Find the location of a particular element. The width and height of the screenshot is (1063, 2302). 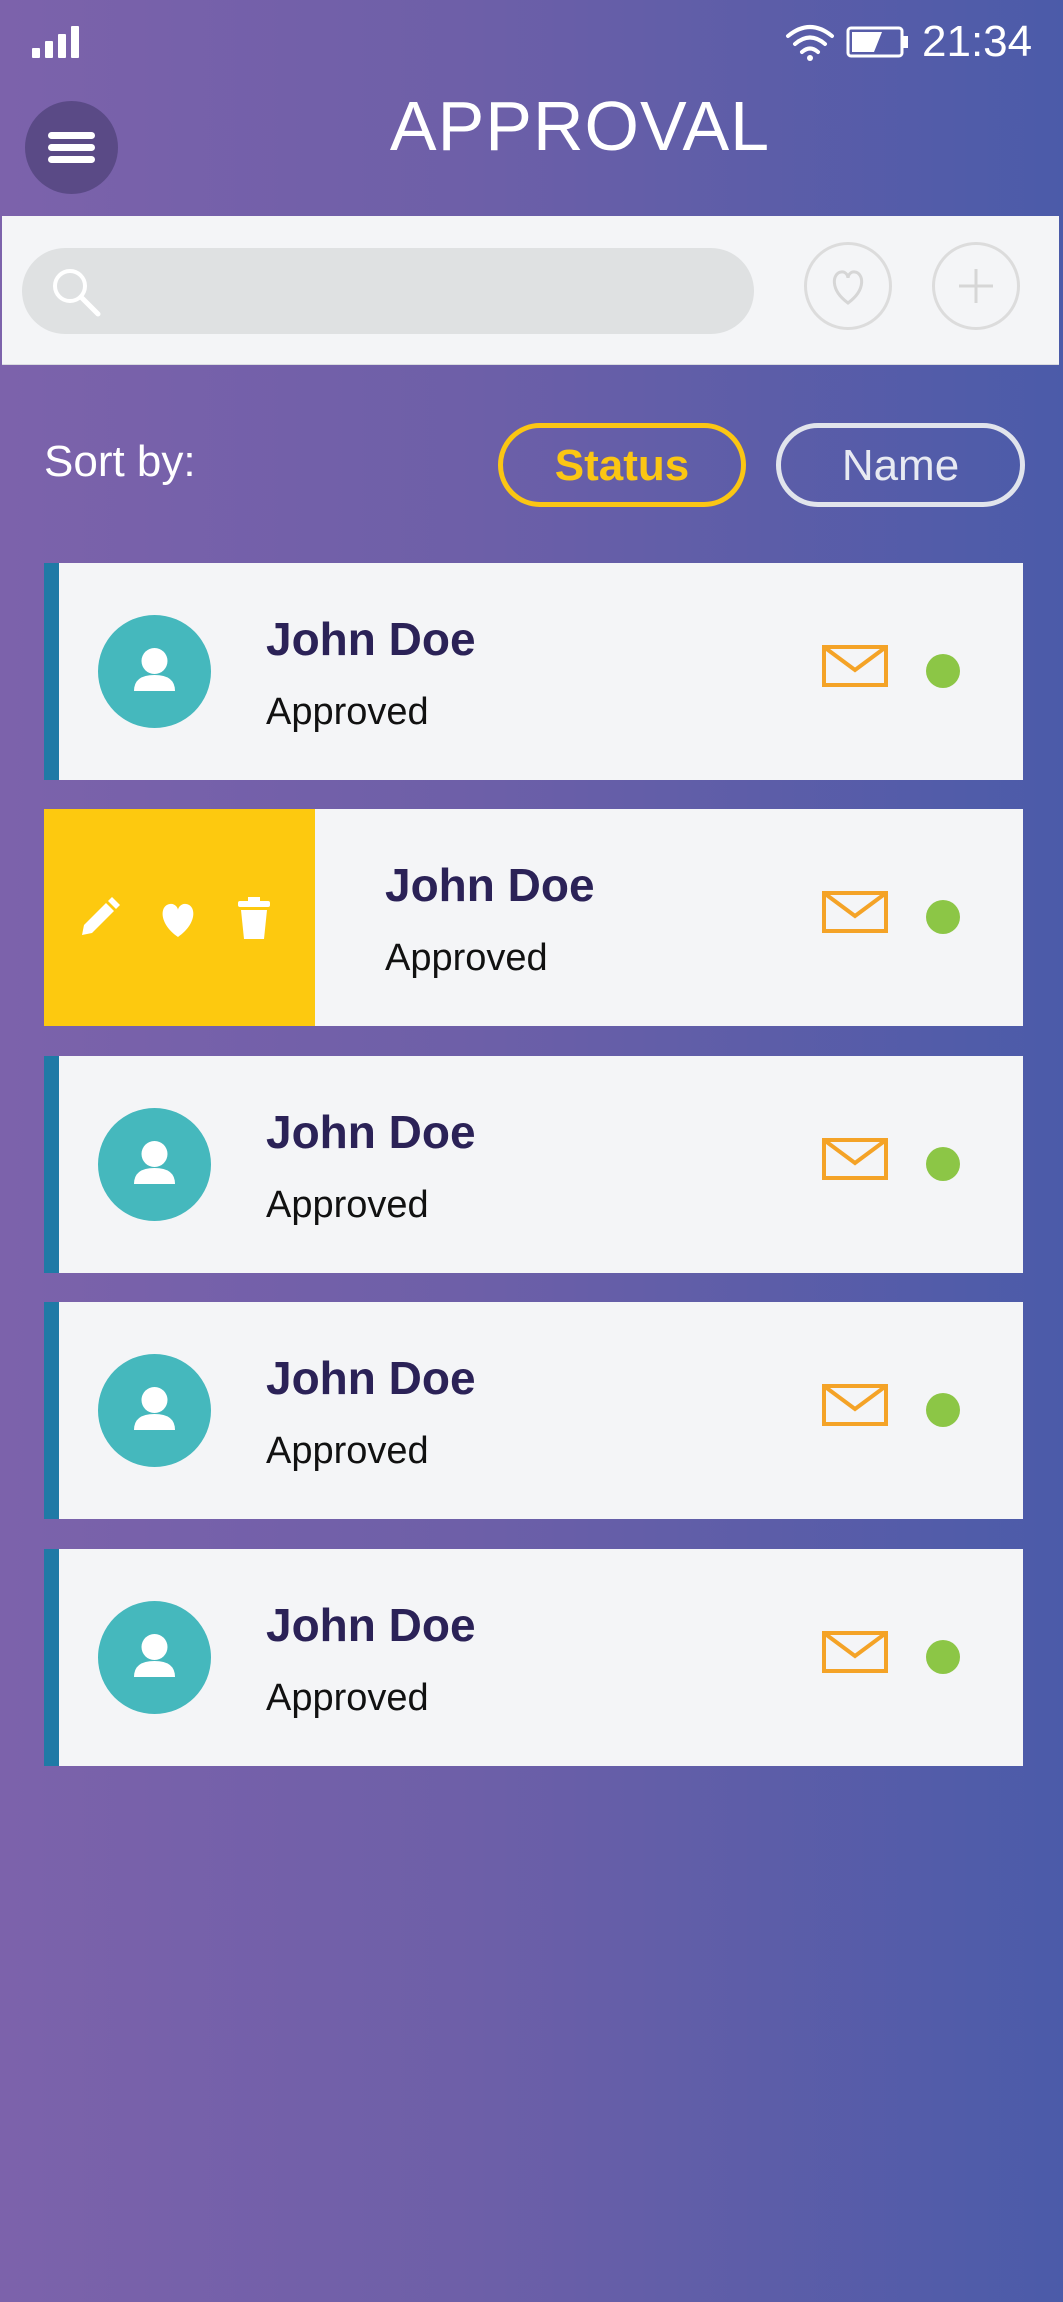

search-icon is located at coordinates (77, 293).